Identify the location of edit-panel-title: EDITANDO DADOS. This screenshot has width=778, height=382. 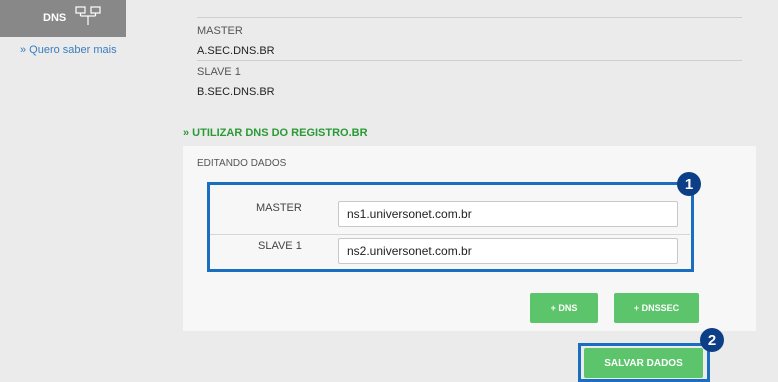
(242, 163).